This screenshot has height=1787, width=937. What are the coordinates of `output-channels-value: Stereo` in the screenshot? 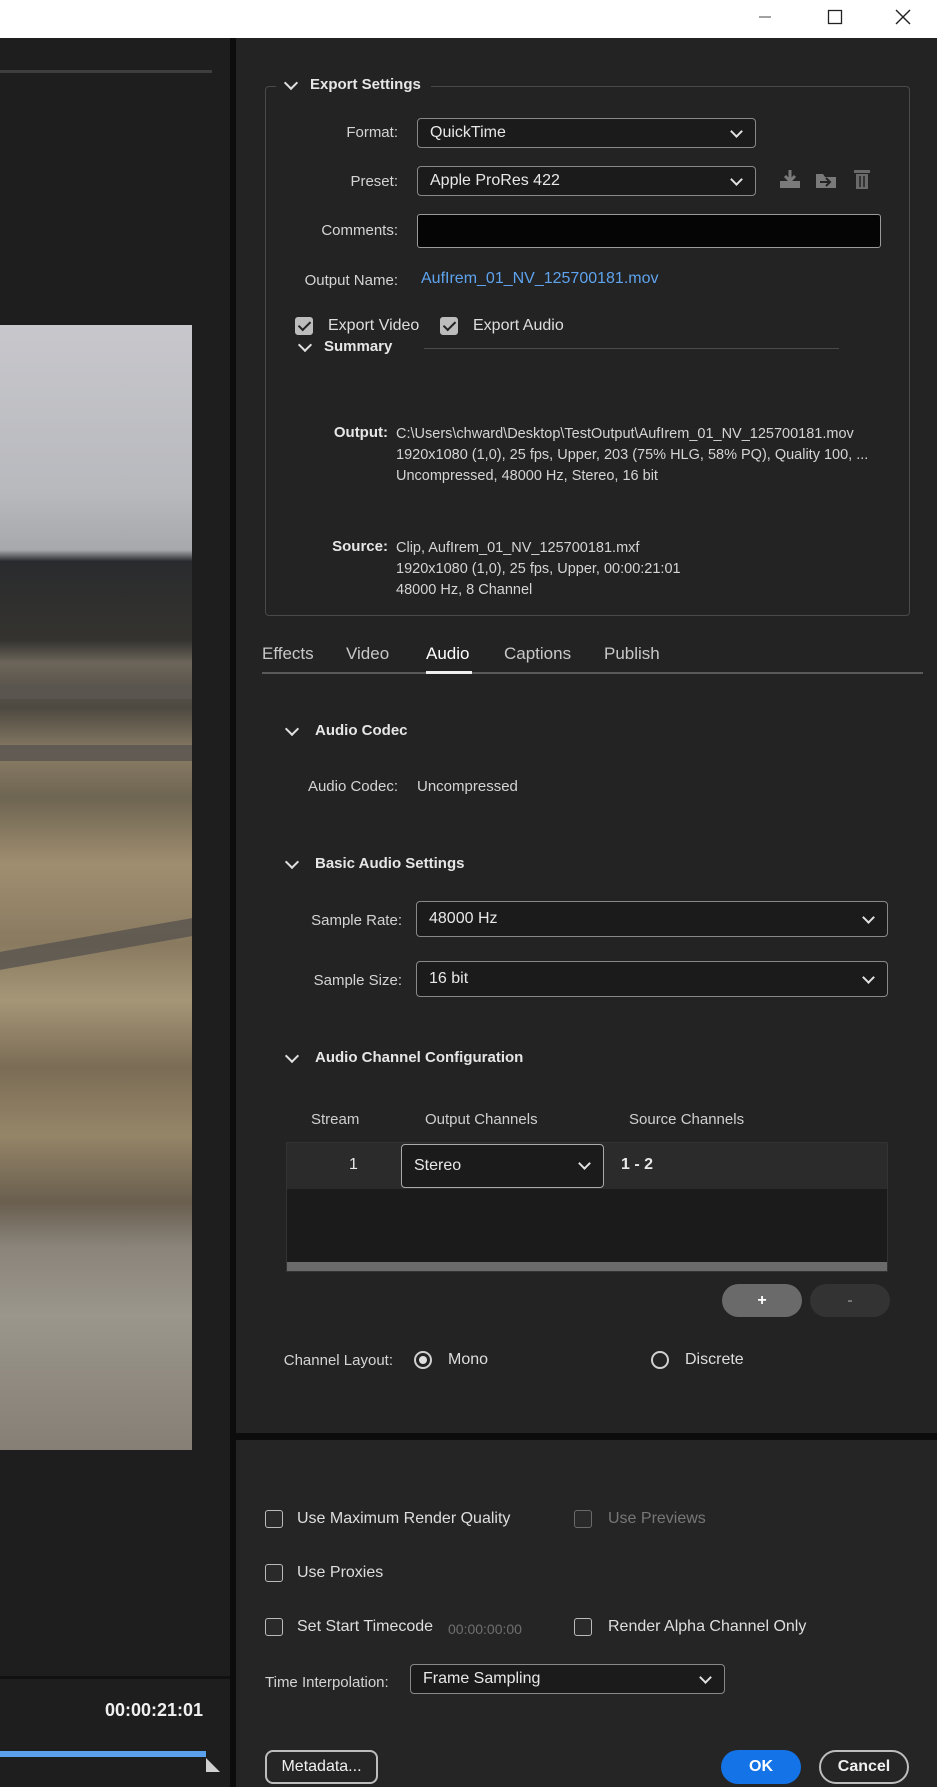 It's located at (438, 1165).